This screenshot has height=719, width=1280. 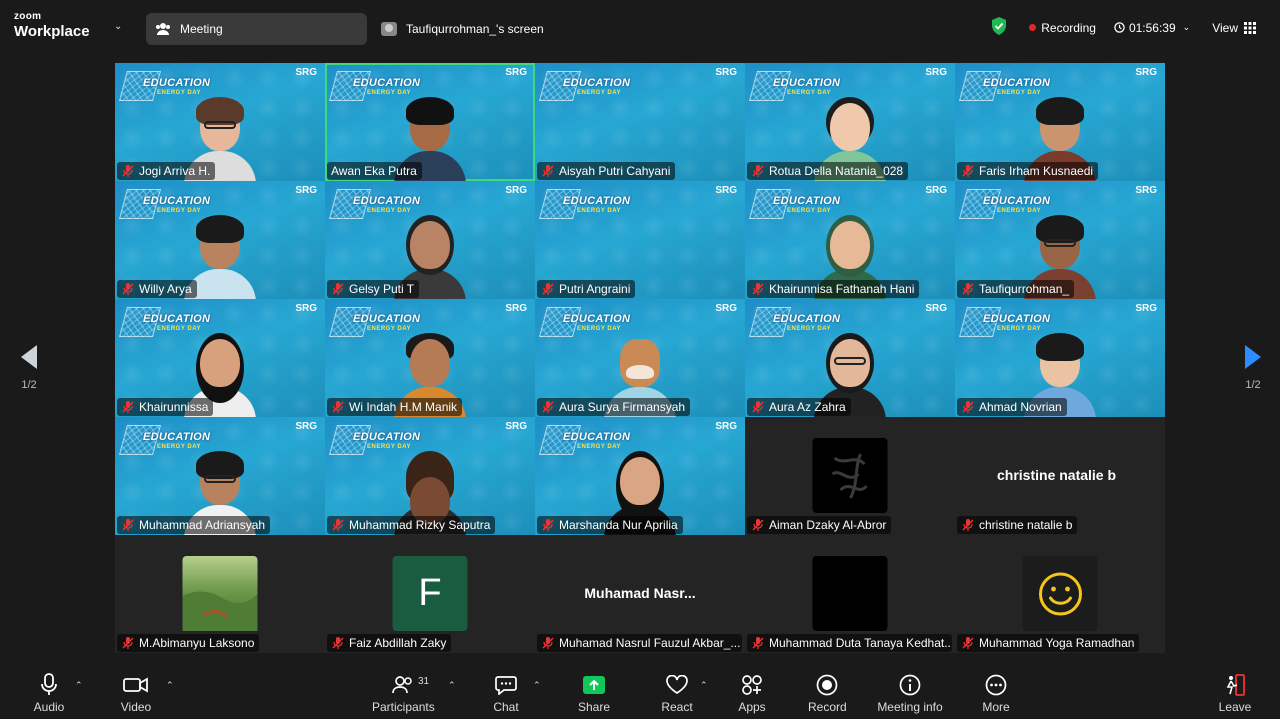 I want to click on record-icon, so click(x=827, y=685).